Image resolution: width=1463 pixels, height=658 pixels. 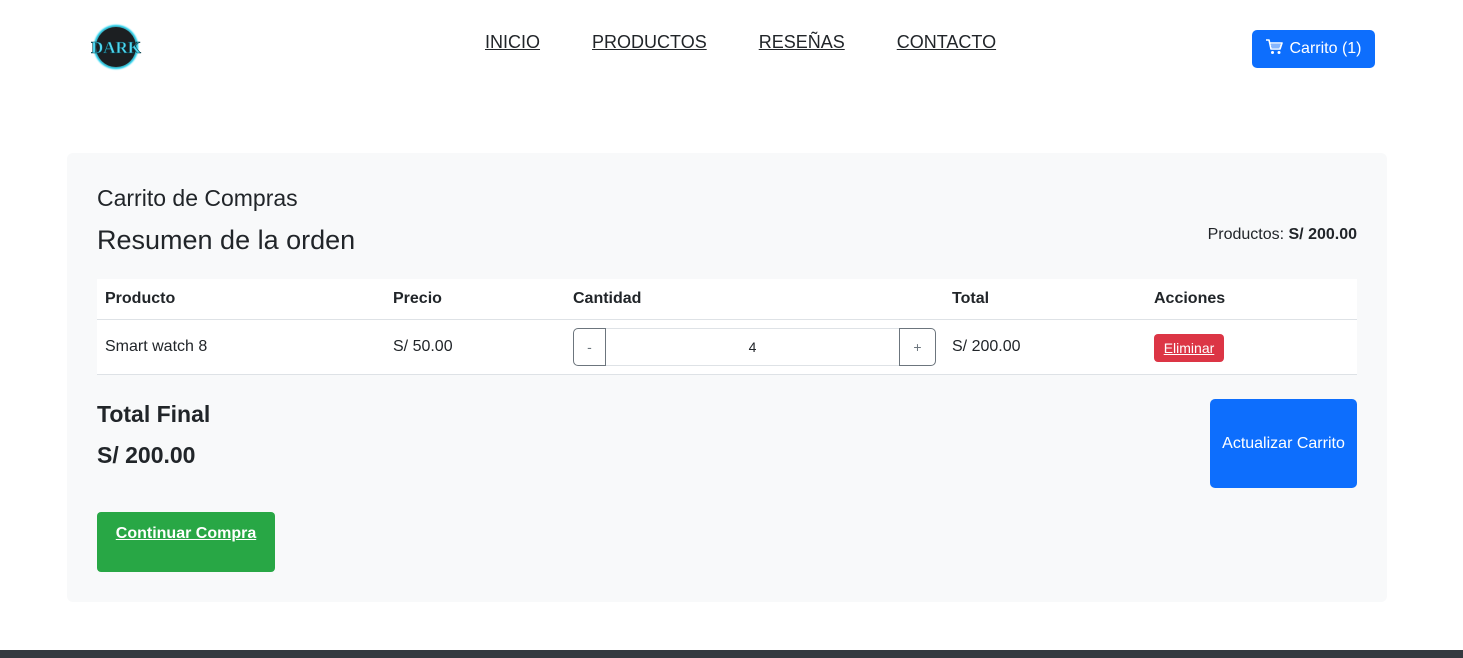 I want to click on nav-link-productos: PRODUCTOS, so click(x=649, y=42).